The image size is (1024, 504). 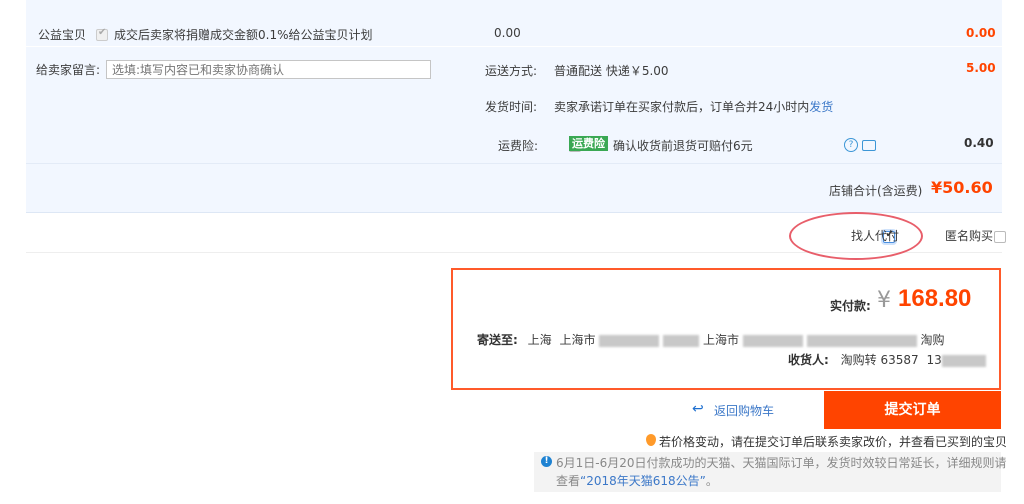 What do you see at coordinates (643, 481) in the screenshot?
I see `promo-announcement-link: “2018年天猫618公告”` at bounding box center [643, 481].